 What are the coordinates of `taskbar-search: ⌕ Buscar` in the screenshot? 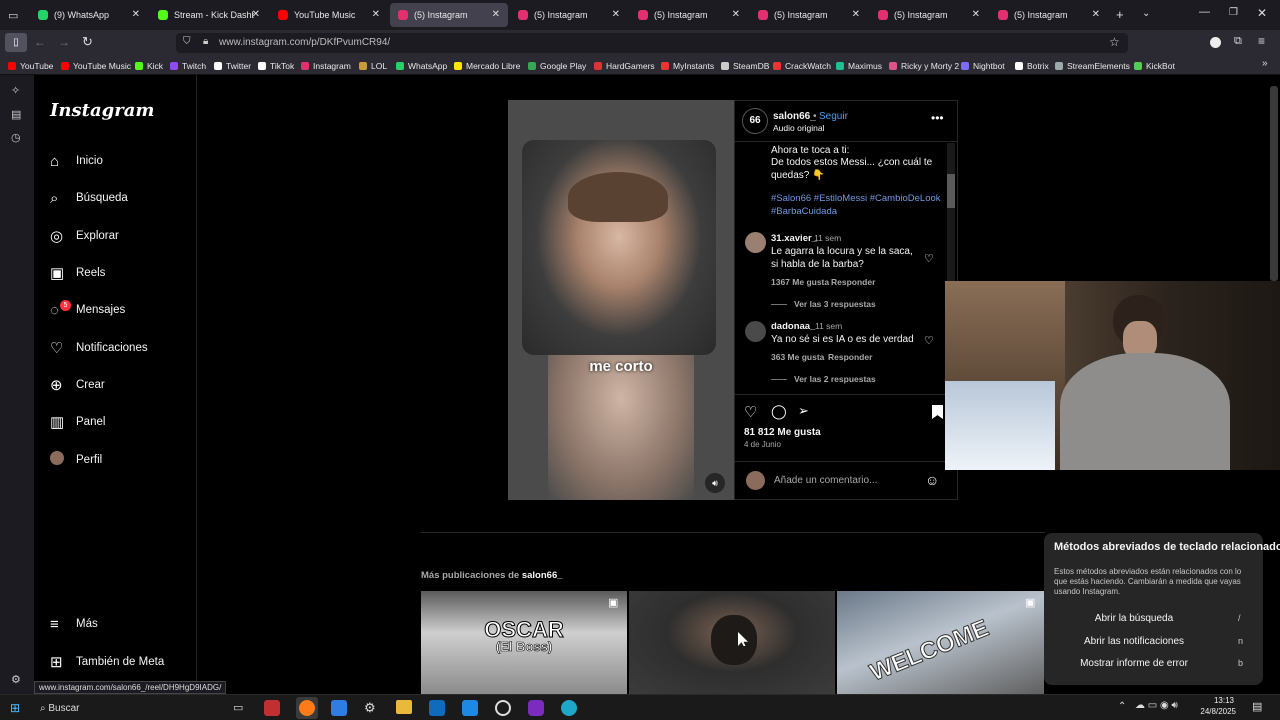 It's located at (60, 708).